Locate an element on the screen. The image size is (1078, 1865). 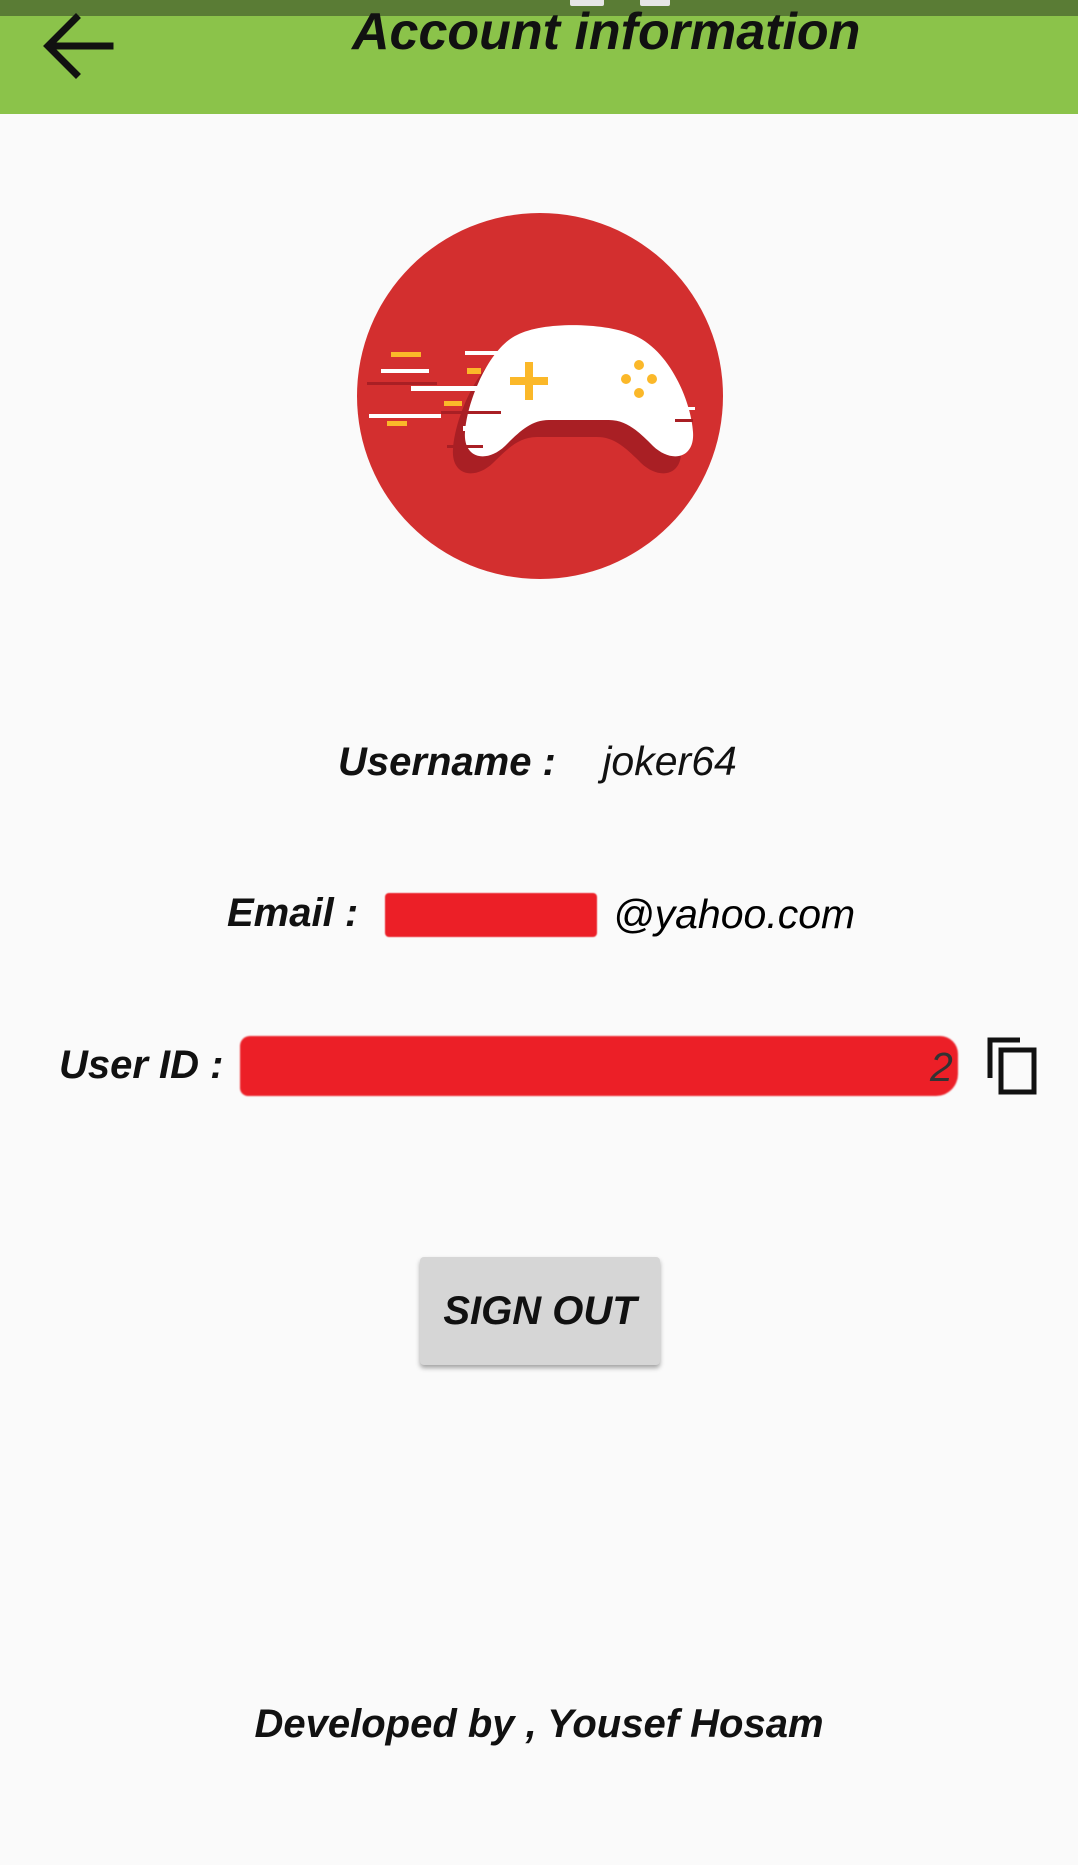
email-row: Email : is located at coordinates (292, 913).